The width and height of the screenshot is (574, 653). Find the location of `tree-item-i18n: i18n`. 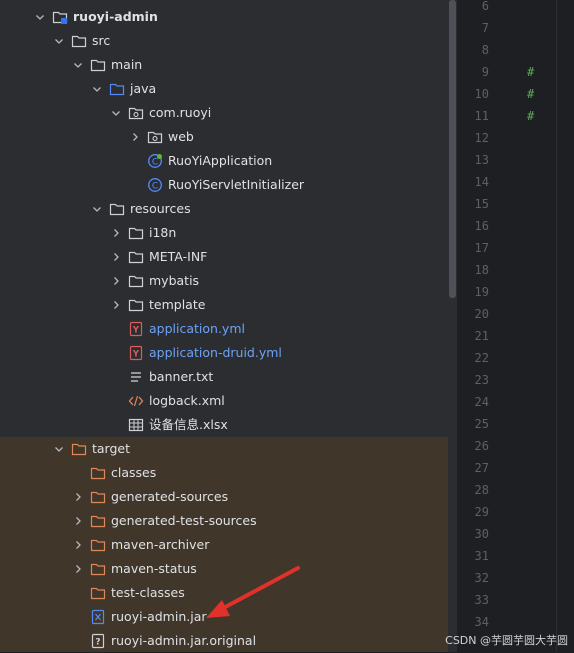

tree-item-i18n: i18n is located at coordinates (228, 233).